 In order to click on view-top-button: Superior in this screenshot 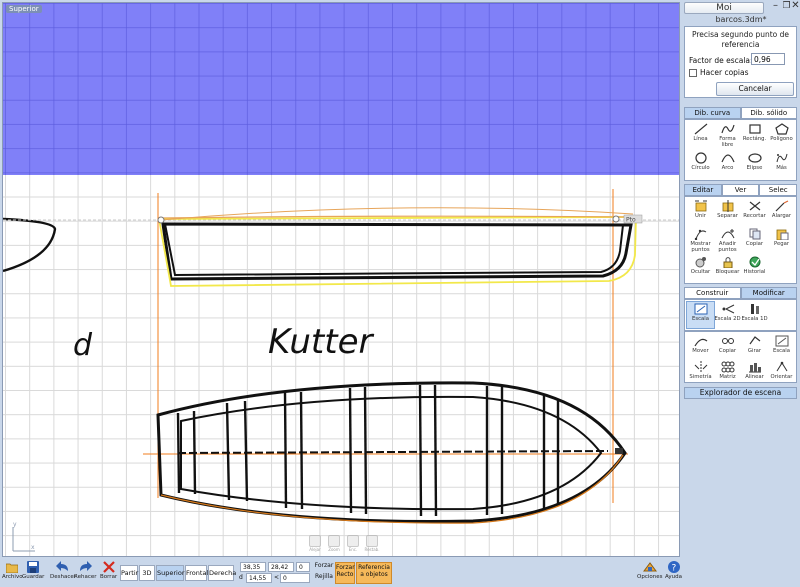, I will do `click(170, 573)`.